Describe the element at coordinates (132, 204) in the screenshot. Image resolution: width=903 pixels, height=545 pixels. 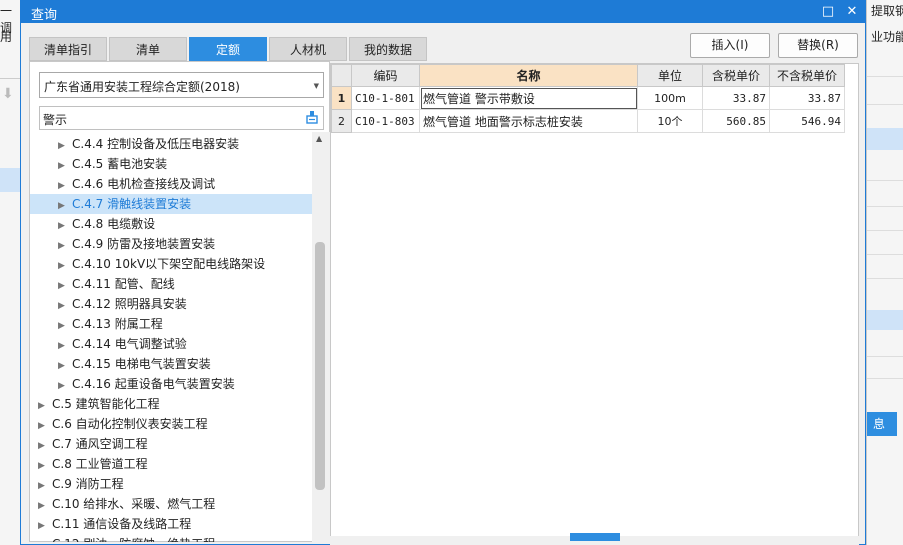
I see `tree-node-label: C.4.7 滑触线装置安装` at that location.